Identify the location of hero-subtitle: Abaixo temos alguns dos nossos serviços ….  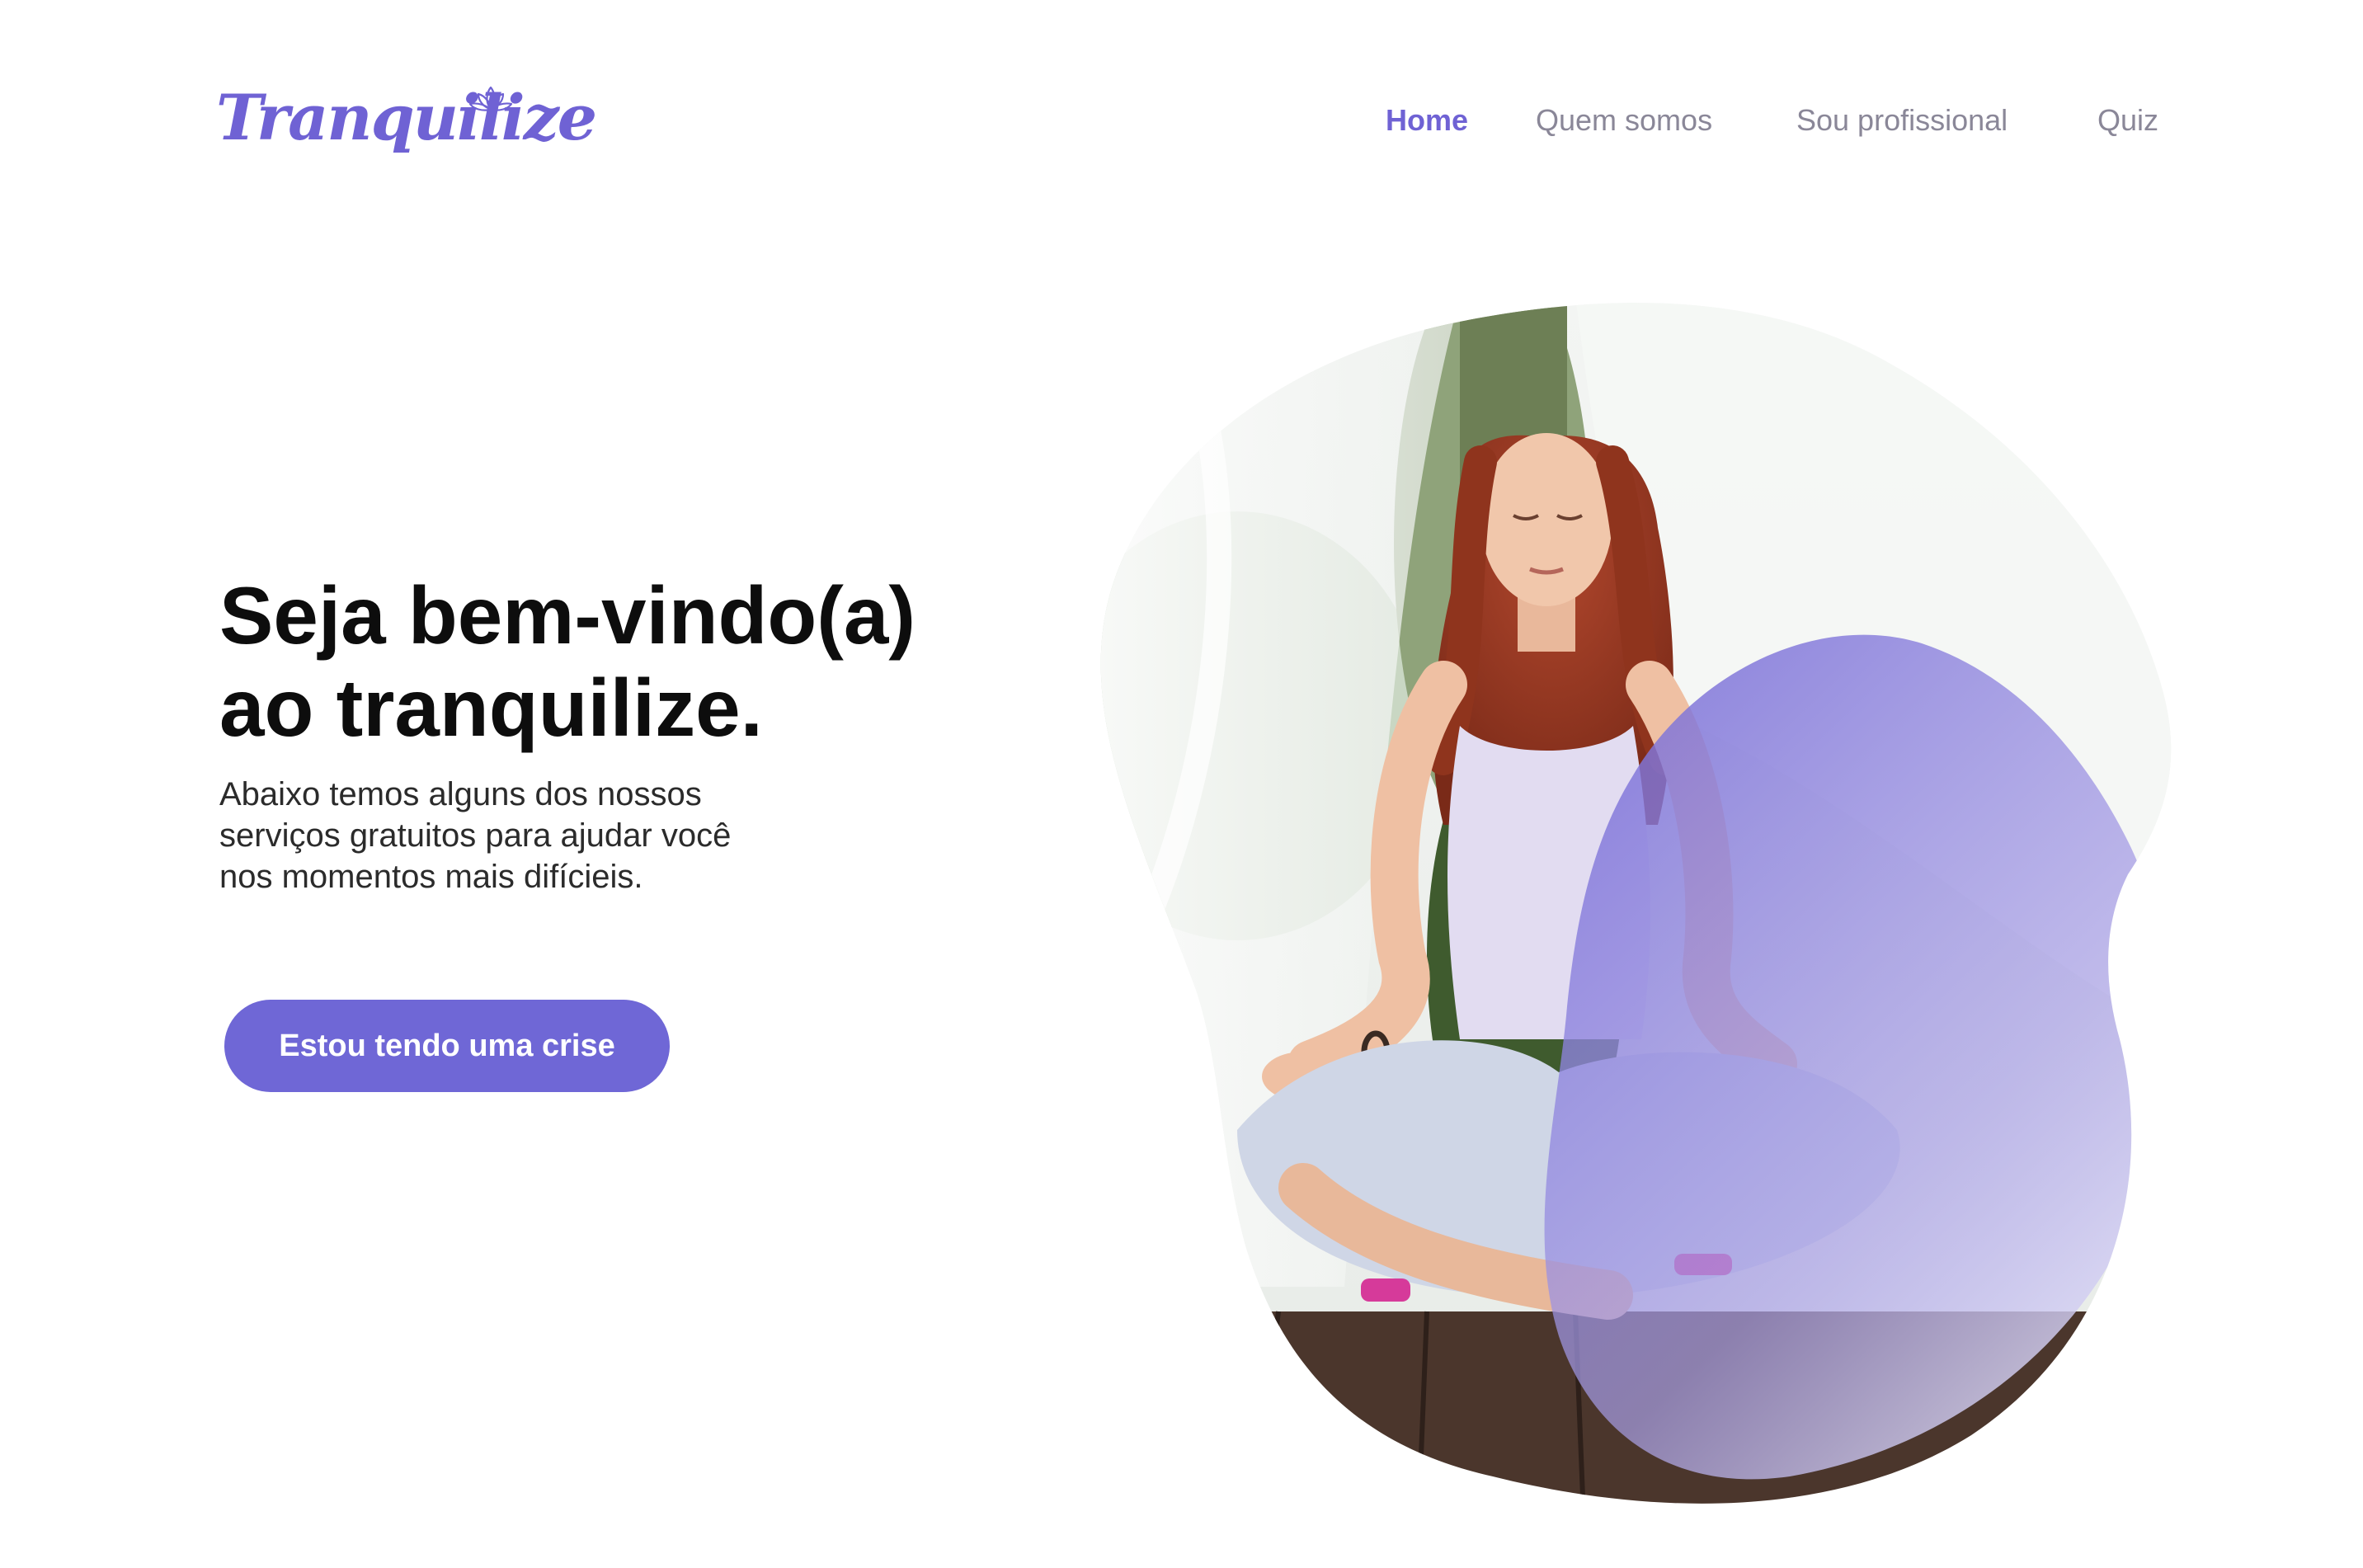
(532, 835).